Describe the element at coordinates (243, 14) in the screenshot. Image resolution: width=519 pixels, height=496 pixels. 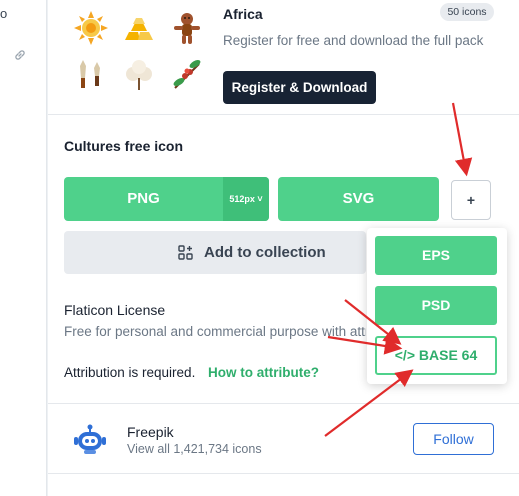
I see `pack-title: Africa` at that location.